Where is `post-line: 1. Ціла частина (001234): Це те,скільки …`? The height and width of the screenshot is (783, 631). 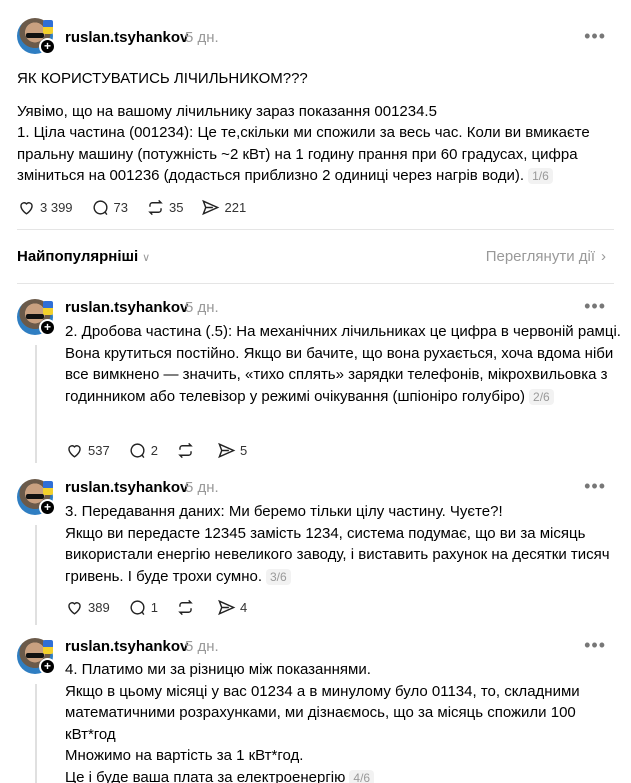 post-line: 1. Ціла частина (001234): Це те,скільки … is located at coordinates (303, 154).